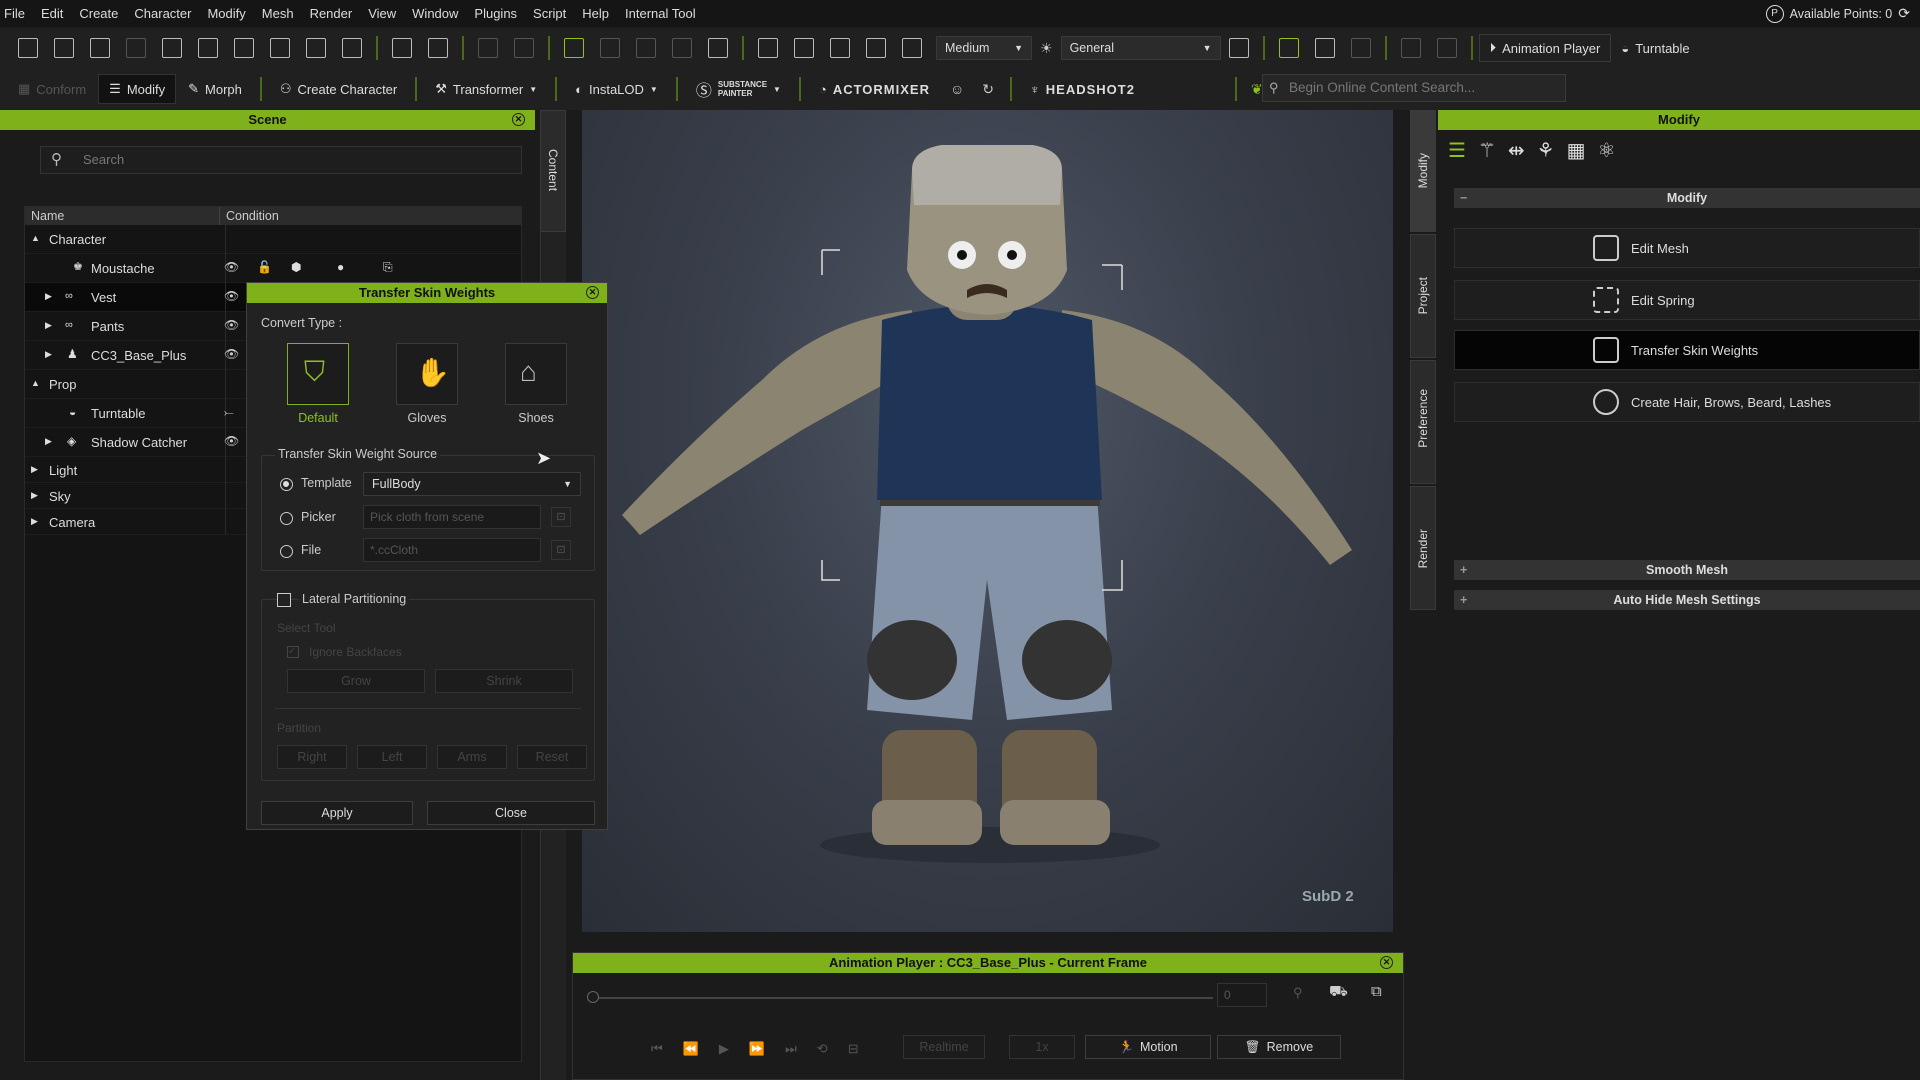 The height and width of the screenshot is (1080, 1920). What do you see at coordinates (804, 48) in the screenshot?
I see `fit-icon` at bounding box center [804, 48].